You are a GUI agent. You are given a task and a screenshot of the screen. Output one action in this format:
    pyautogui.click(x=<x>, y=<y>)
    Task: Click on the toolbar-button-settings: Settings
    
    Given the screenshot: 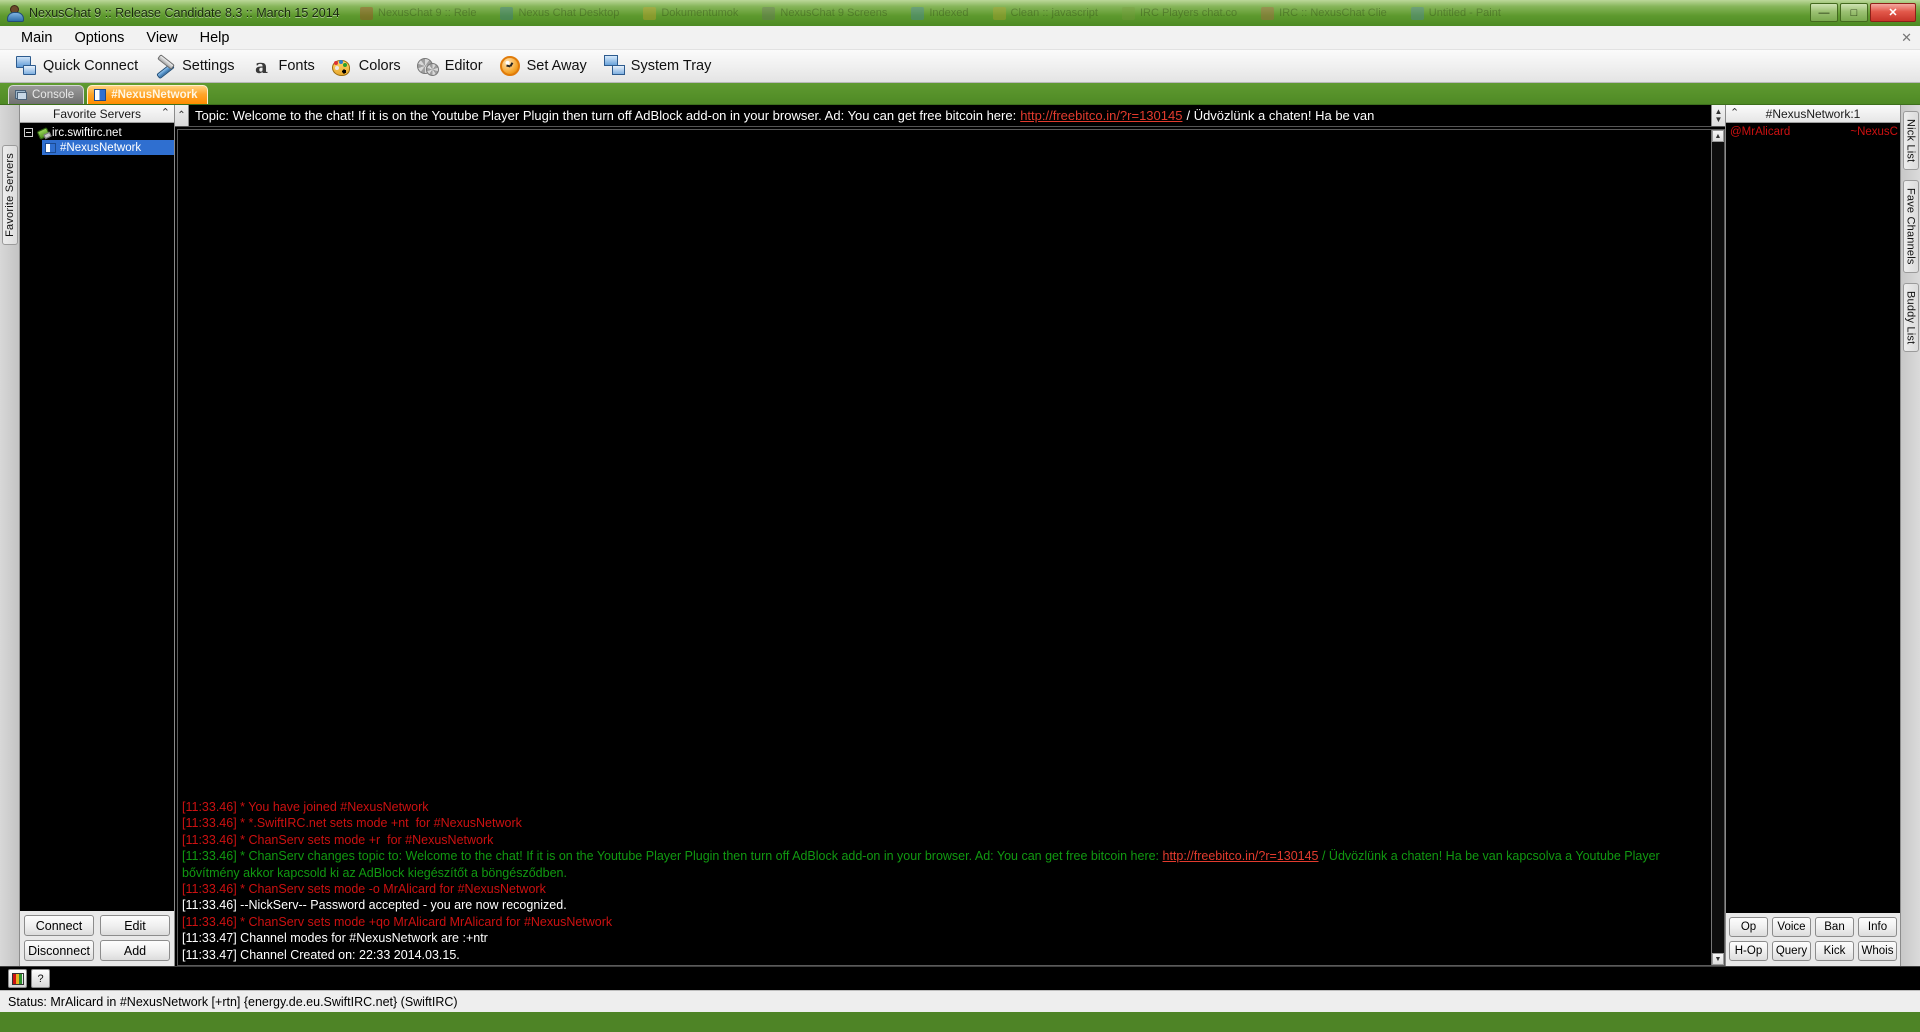 What is the action you would take?
    pyautogui.click(x=196, y=66)
    